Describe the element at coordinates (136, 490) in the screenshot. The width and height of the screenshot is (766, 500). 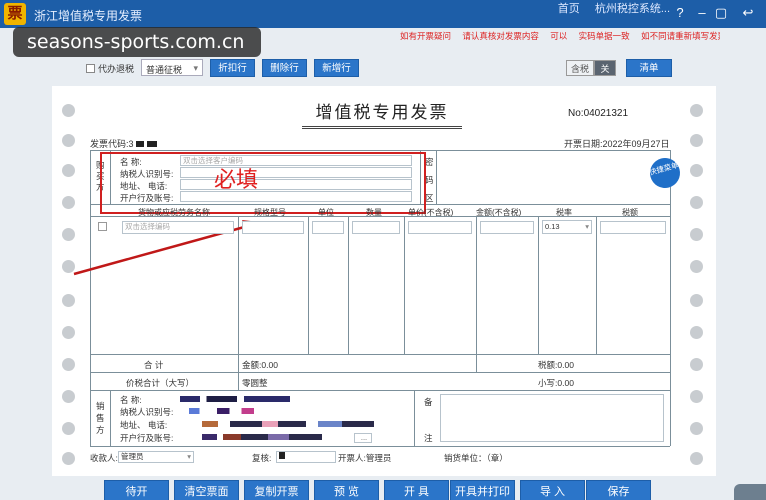
I see `pending-button: 待开` at that location.